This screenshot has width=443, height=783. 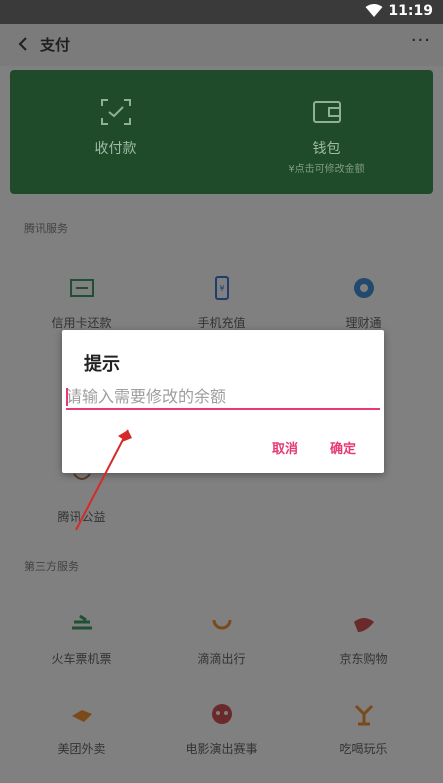 What do you see at coordinates (221, 624) in the screenshot?
I see `didi-icon` at bounding box center [221, 624].